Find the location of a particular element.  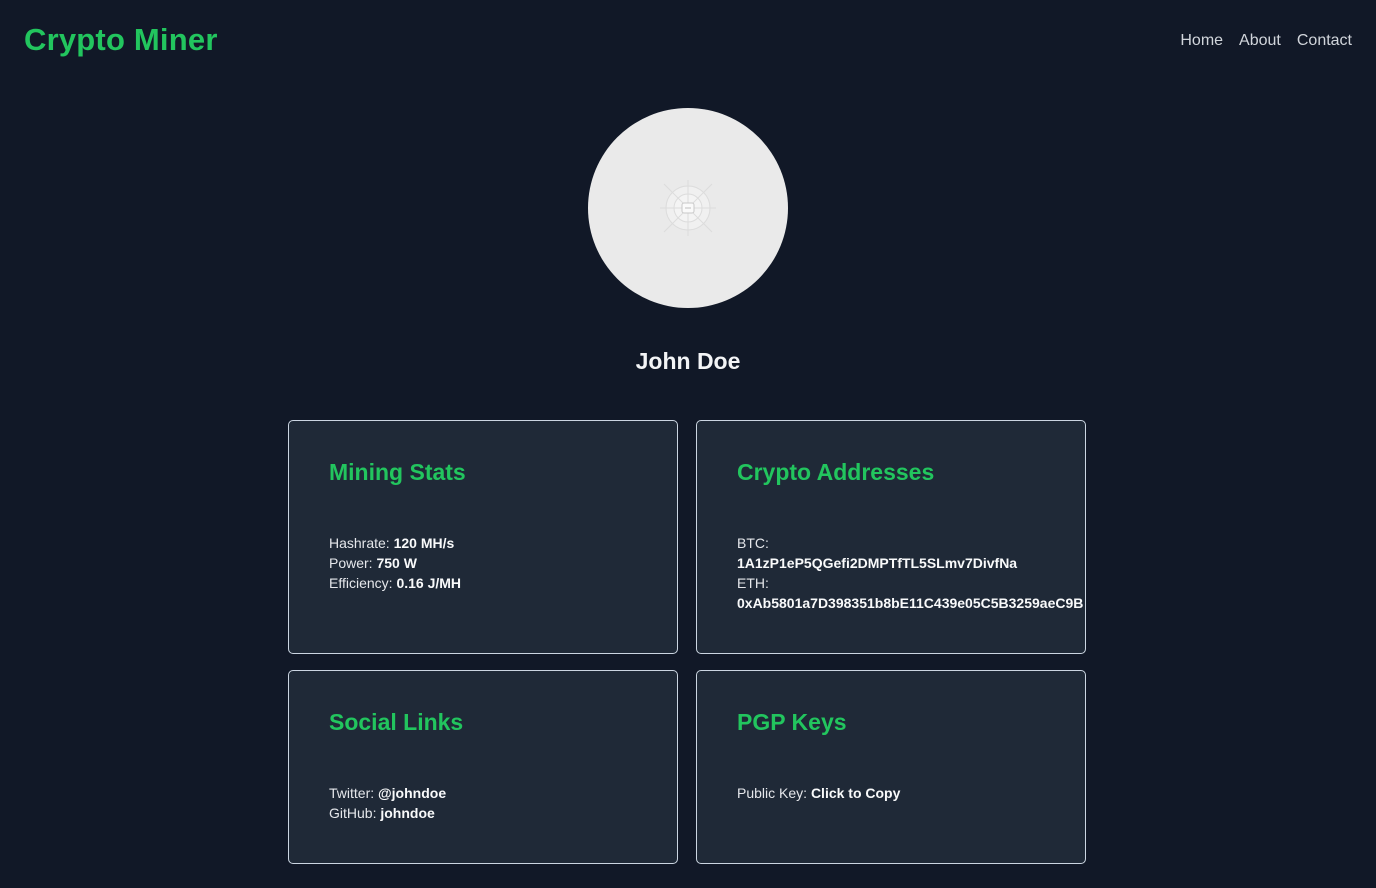

eth-label: ETH: is located at coordinates (753, 583).